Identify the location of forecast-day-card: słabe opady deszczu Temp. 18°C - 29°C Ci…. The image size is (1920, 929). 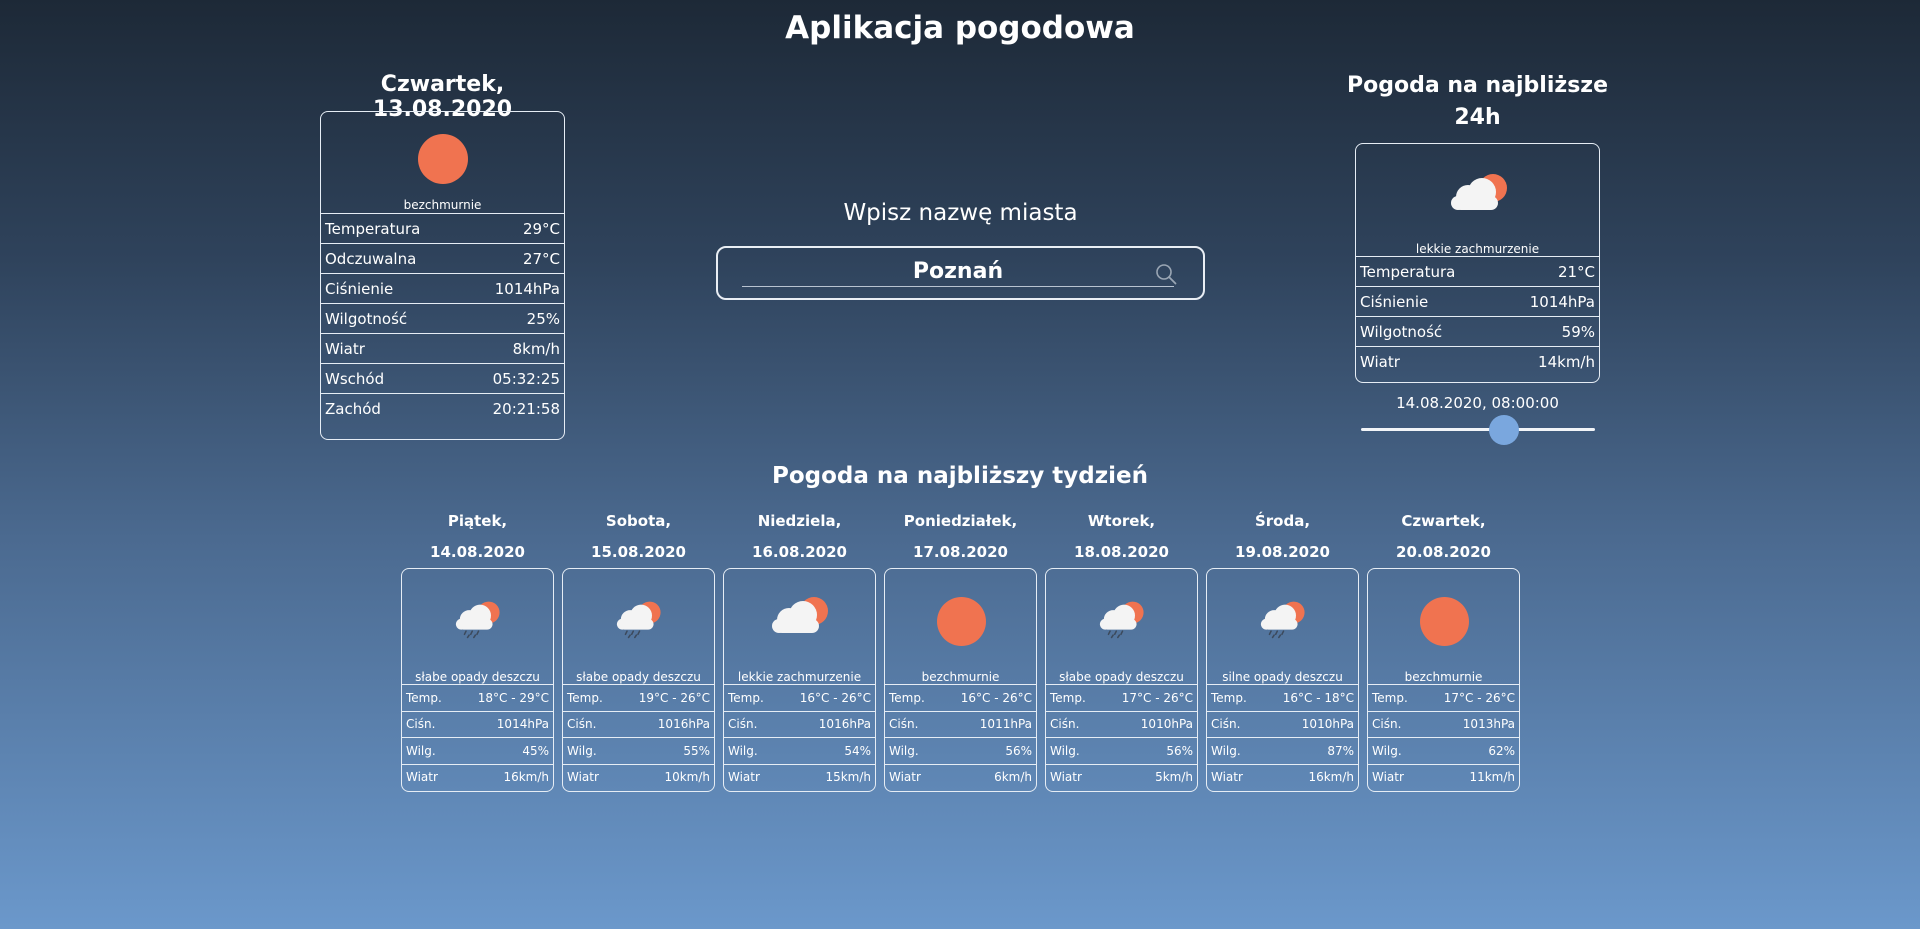
(477, 680).